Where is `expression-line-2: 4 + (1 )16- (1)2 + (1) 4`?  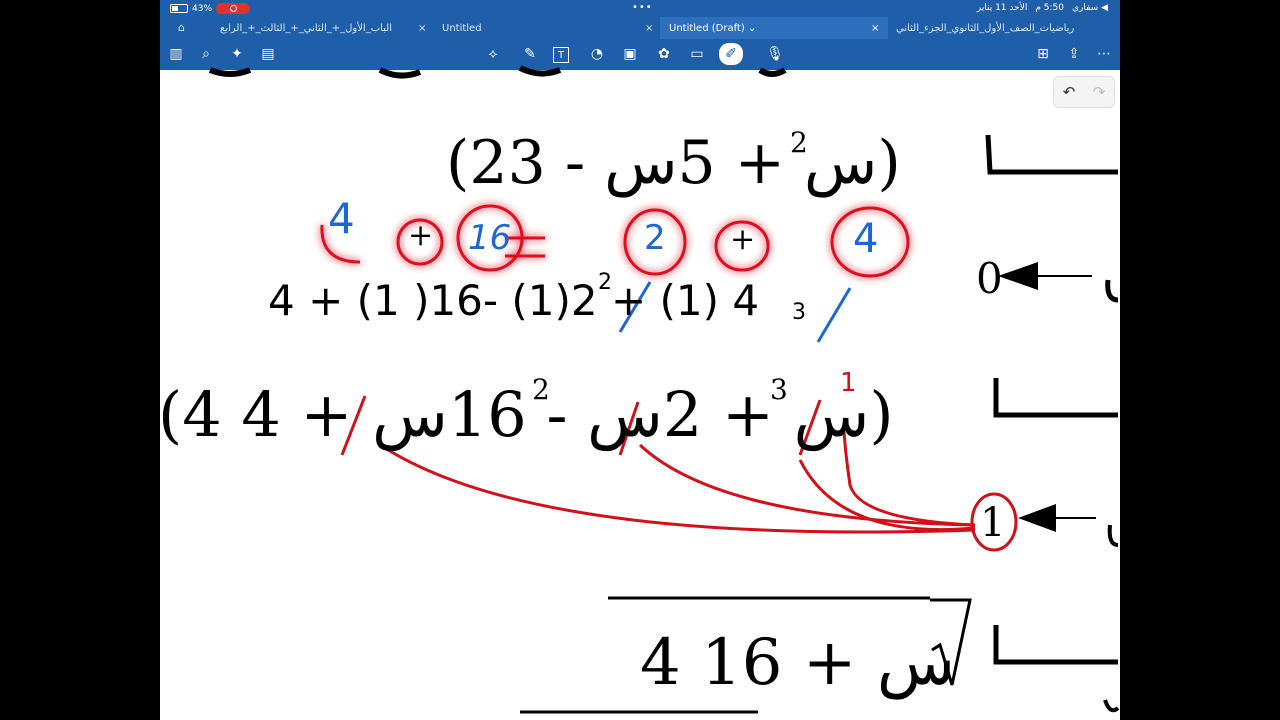 expression-line-2: 4 + (1 )16- (1)2 + (1) 4 is located at coordinates (514, 300).